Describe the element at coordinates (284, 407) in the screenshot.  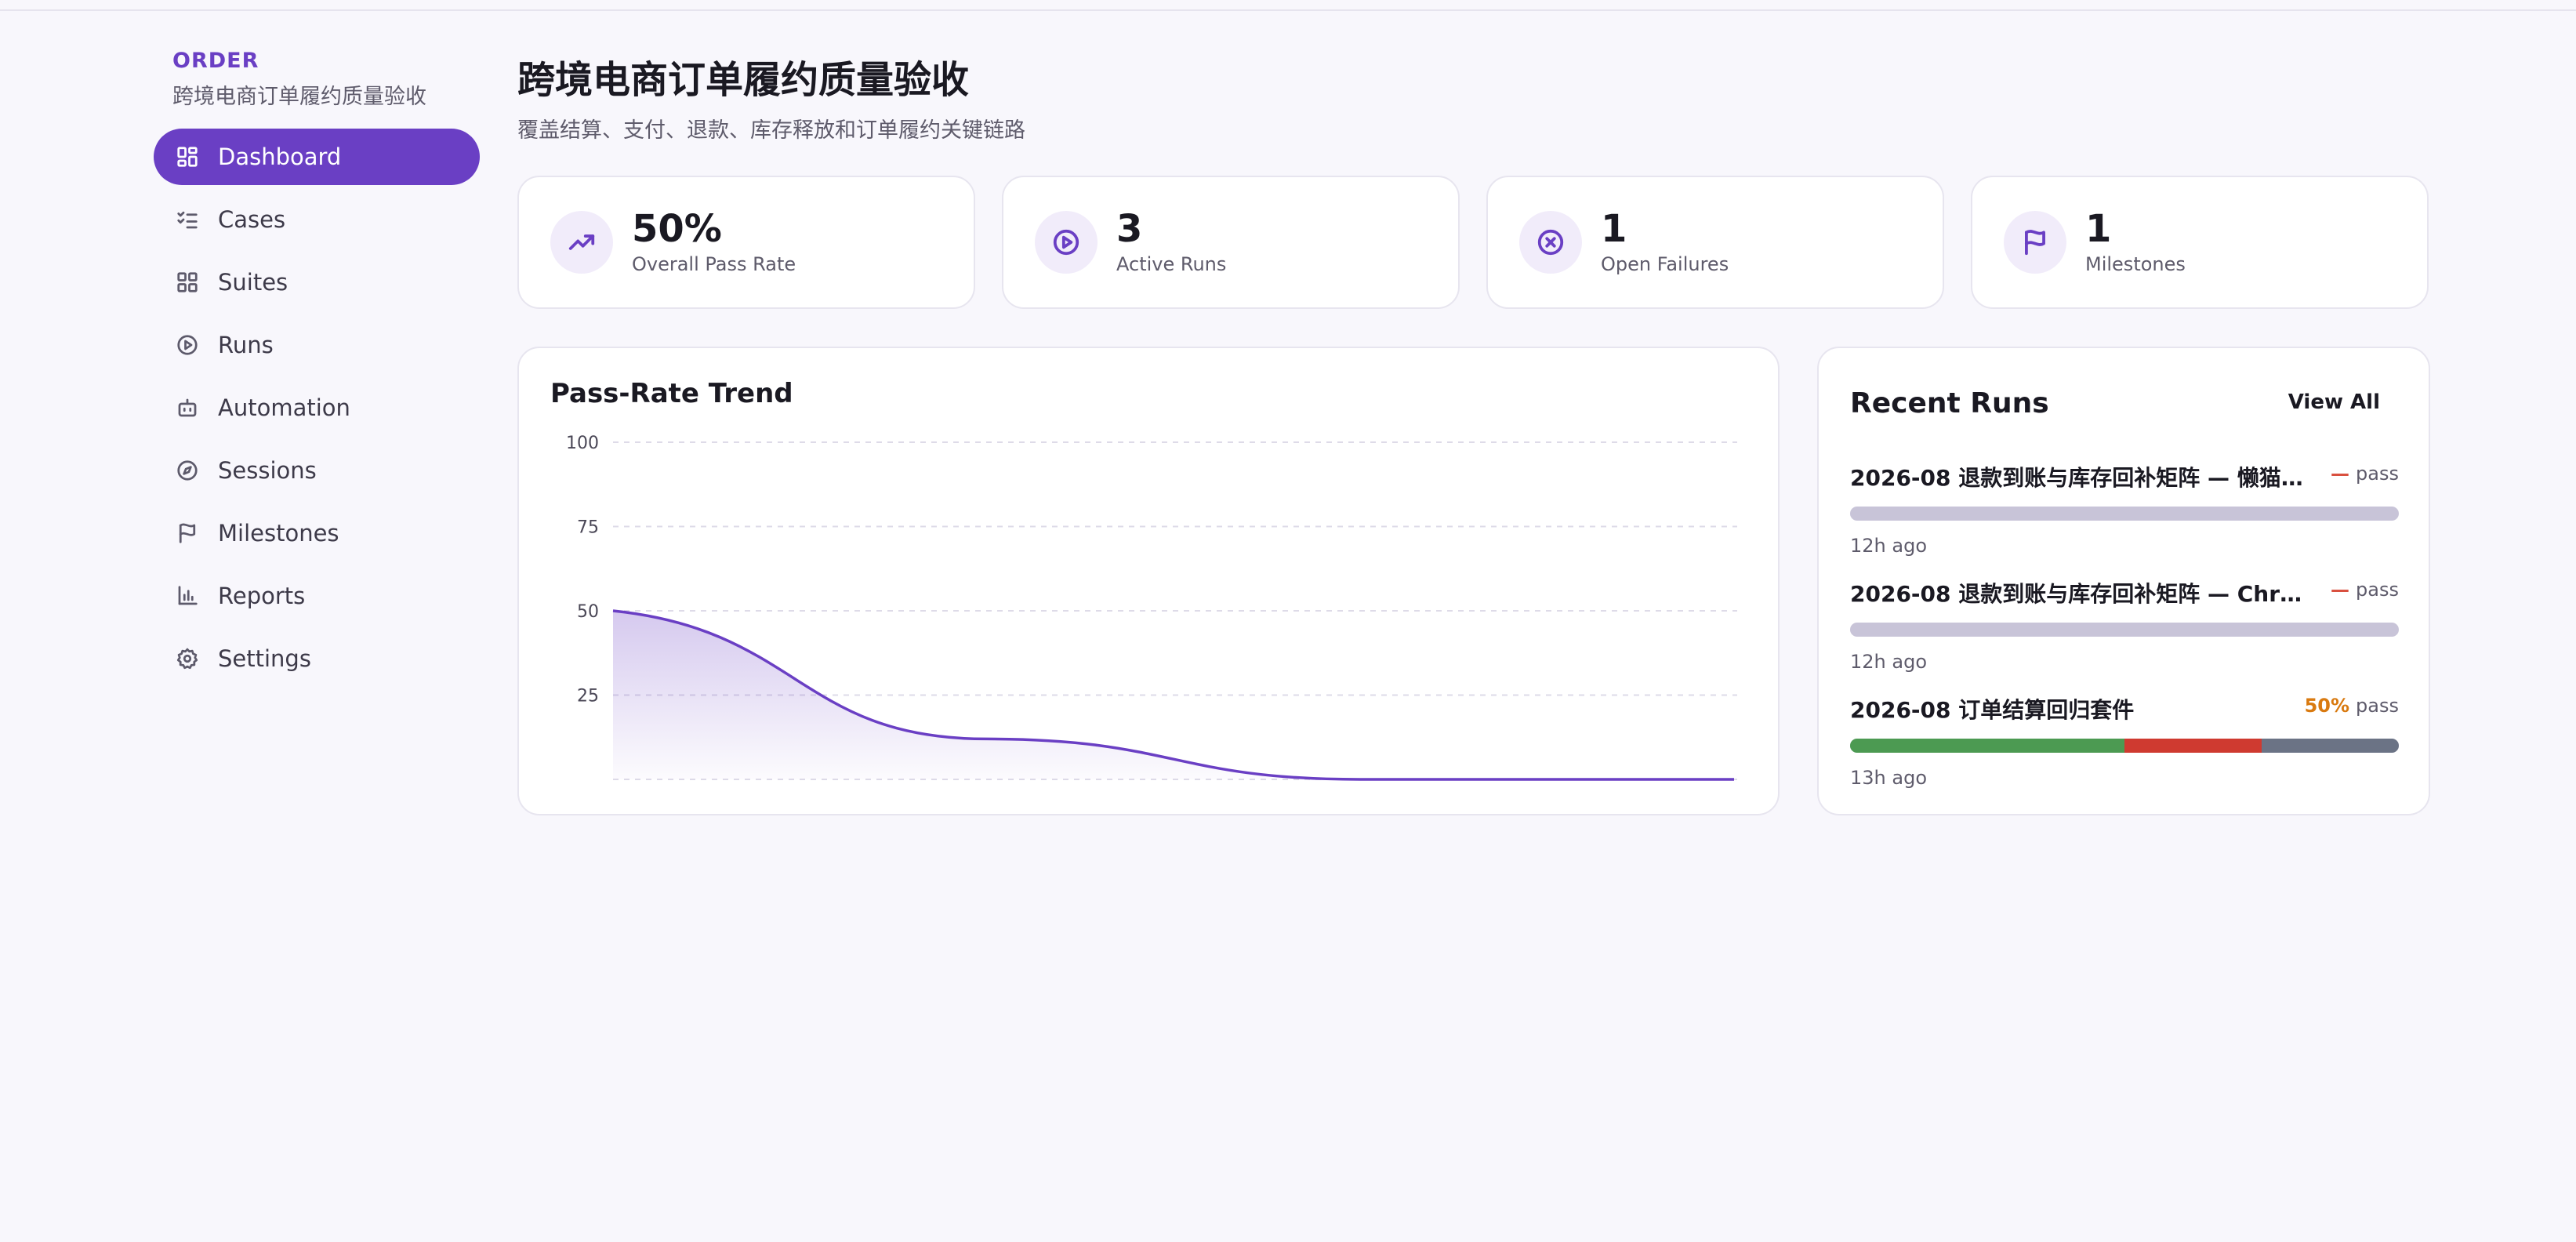
I see `sidebar-item-label: Automation` at that location.